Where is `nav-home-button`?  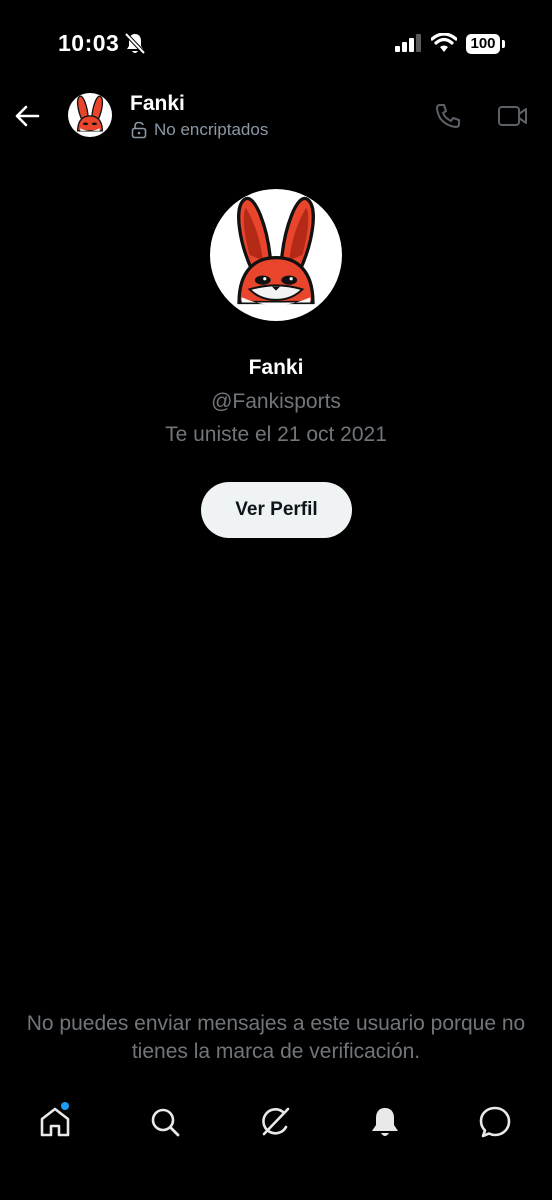
nav-home-button is located at coordinates (55, 1122).